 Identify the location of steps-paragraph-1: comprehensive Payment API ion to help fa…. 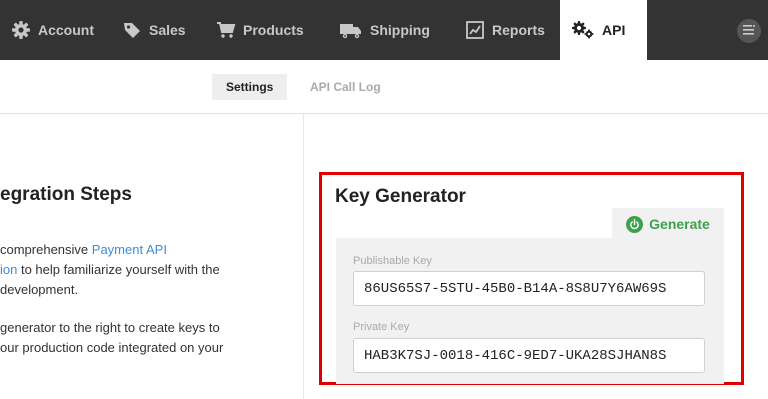
(145, 270).